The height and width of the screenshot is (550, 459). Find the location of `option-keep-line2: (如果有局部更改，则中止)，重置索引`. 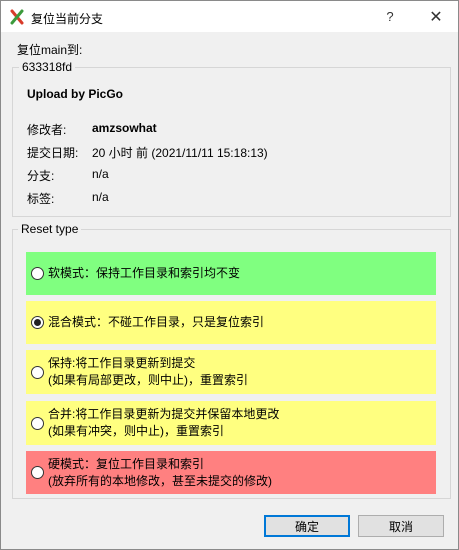

option-keep-line2: (如果有局部更改，则中止)，重置索引 is located at coordinates (148, 380).